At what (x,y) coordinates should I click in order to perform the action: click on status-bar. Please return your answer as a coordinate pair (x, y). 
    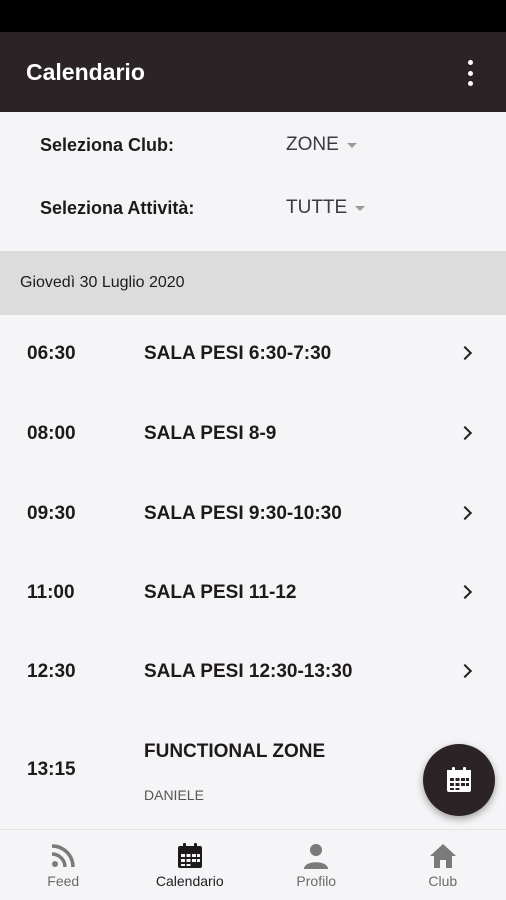
    Looking at the image, I should click on (253, 16).